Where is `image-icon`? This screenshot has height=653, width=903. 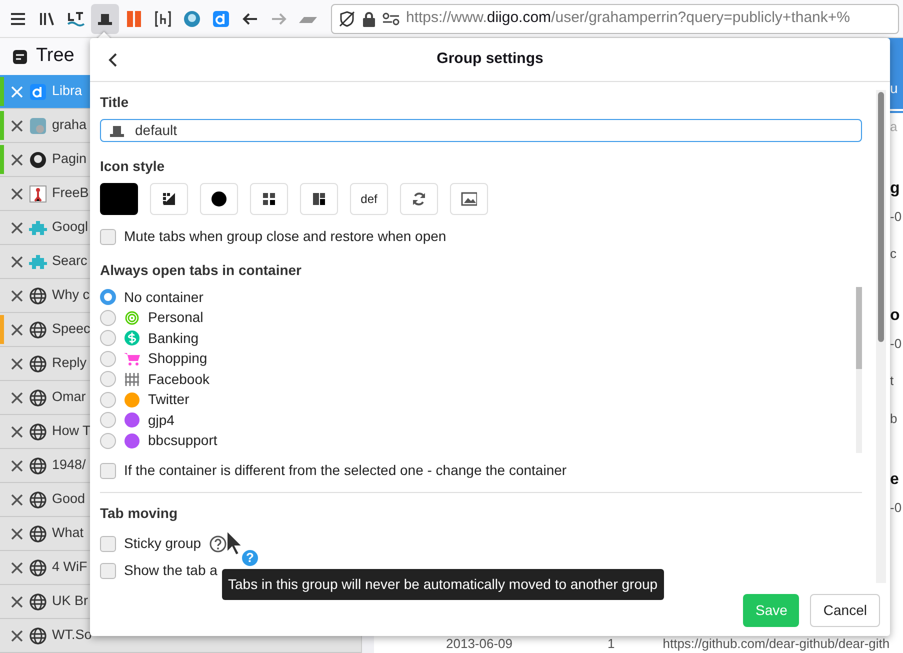
image-icon is located at coordinates (469, 199).